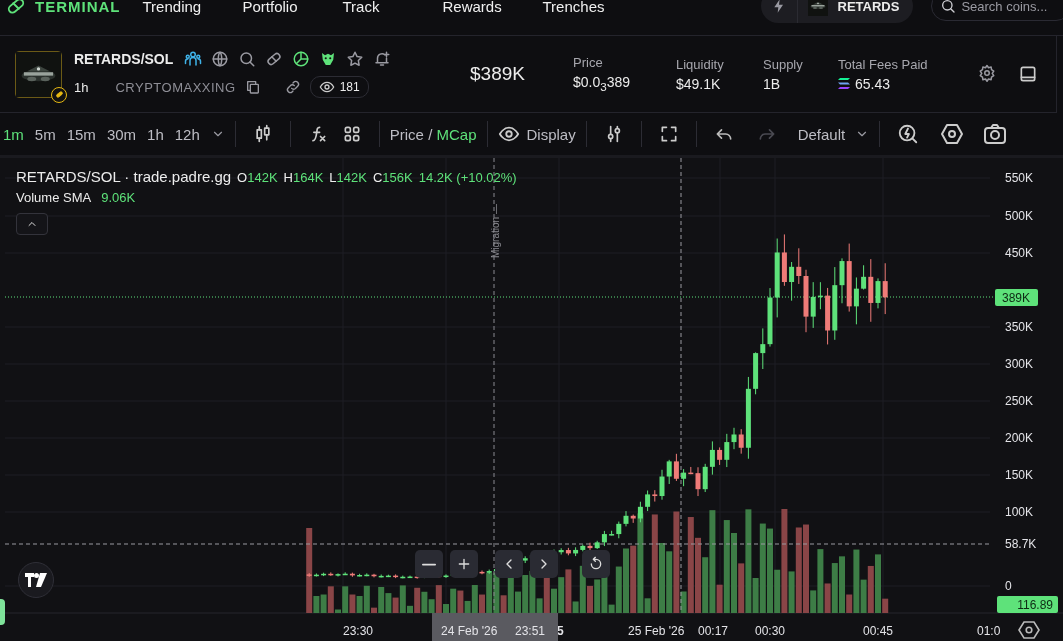 This screenshot has width=1063, height=641. What do you see at coordinates (713, 631) in the screenshot?
I see `axis-label: 00:17` at bounding box center [713, 631].